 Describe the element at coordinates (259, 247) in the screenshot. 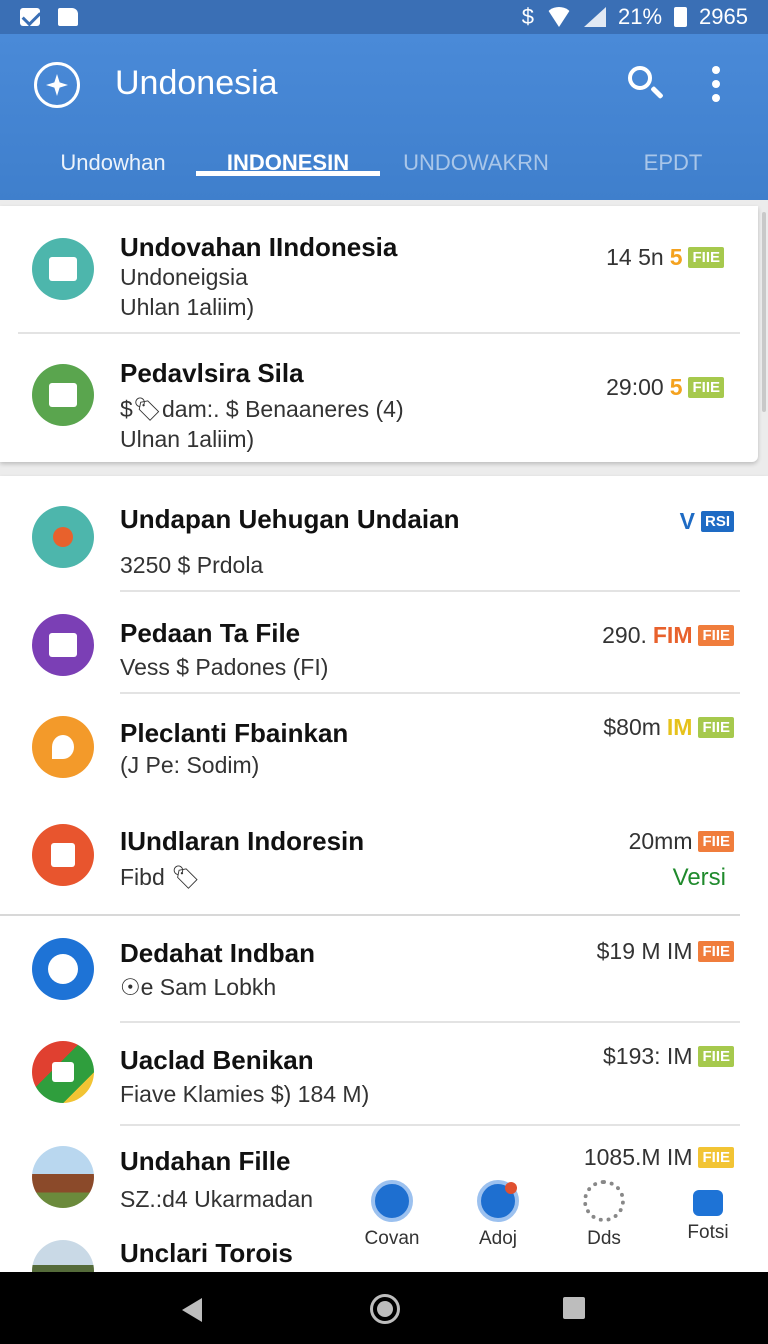

I see `item-title: Undovahan IIndonesia` at that location.